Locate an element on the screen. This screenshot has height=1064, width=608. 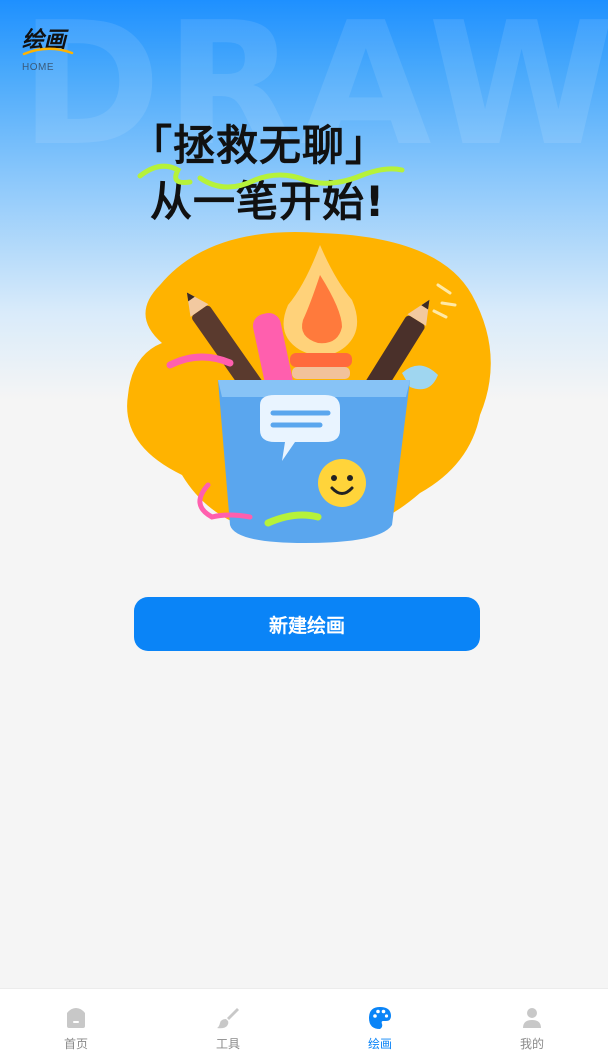
palette-icon is located at coordinates (380, 1018).